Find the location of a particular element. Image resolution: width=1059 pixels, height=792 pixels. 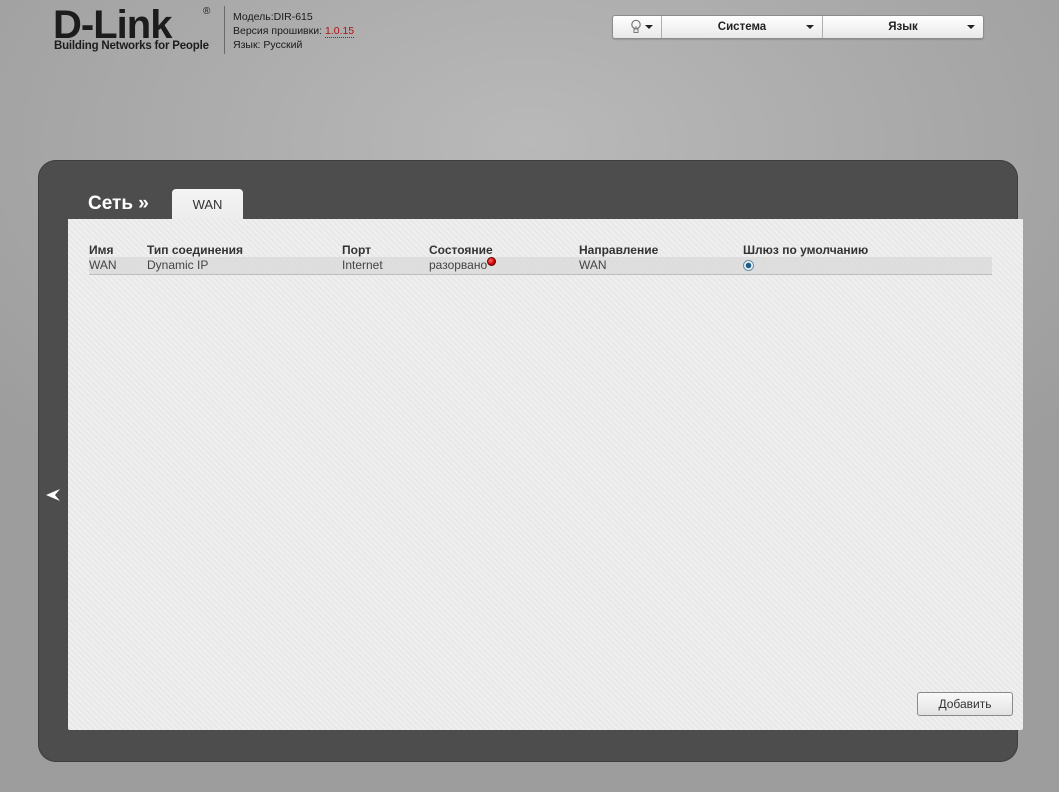

system-menu-button: Система is located at coordinates (742, 27).